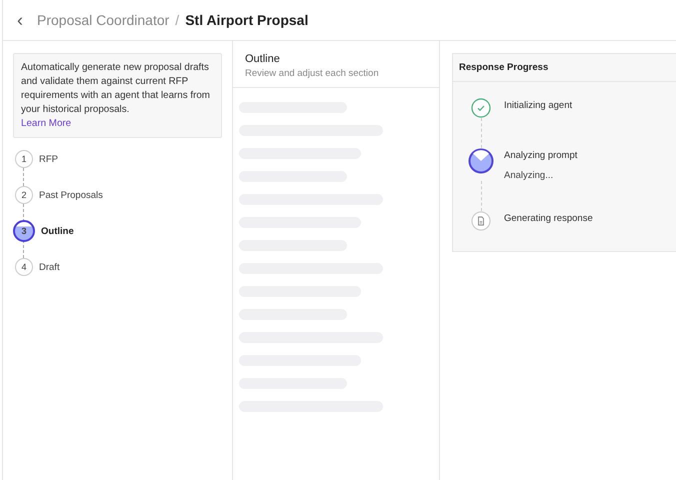  I want to click on step-number: 4, so click(24, 267).